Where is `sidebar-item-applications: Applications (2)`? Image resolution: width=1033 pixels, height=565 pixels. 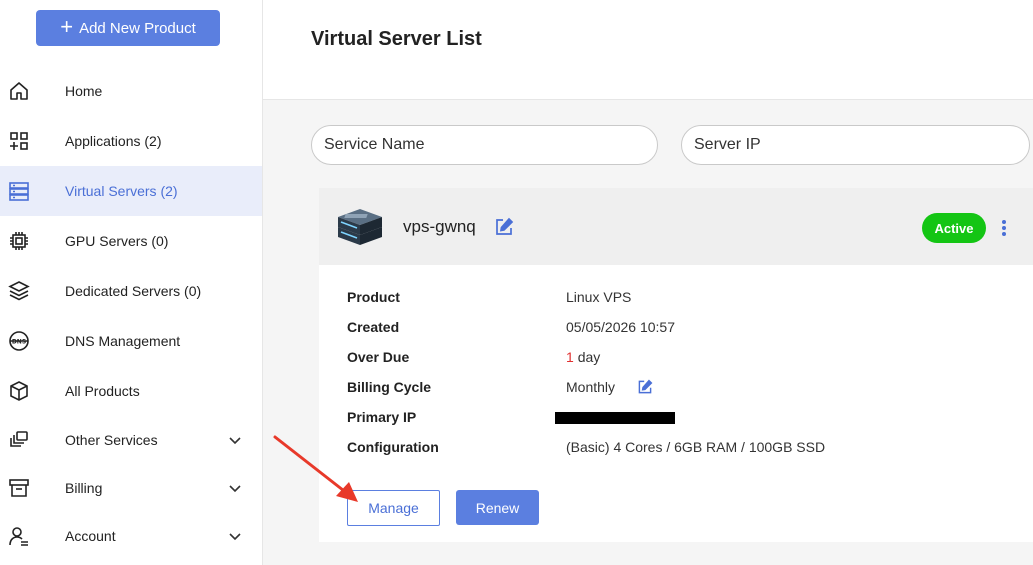
sidebar-item-applications: Applications (2) is located at coordinates (131, 141).